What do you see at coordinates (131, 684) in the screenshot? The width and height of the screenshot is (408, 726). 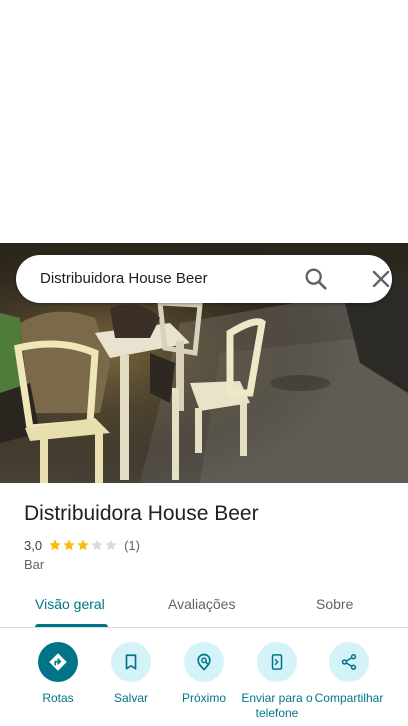 I see `save-button: Salvar` at bounding box center [131, 684].